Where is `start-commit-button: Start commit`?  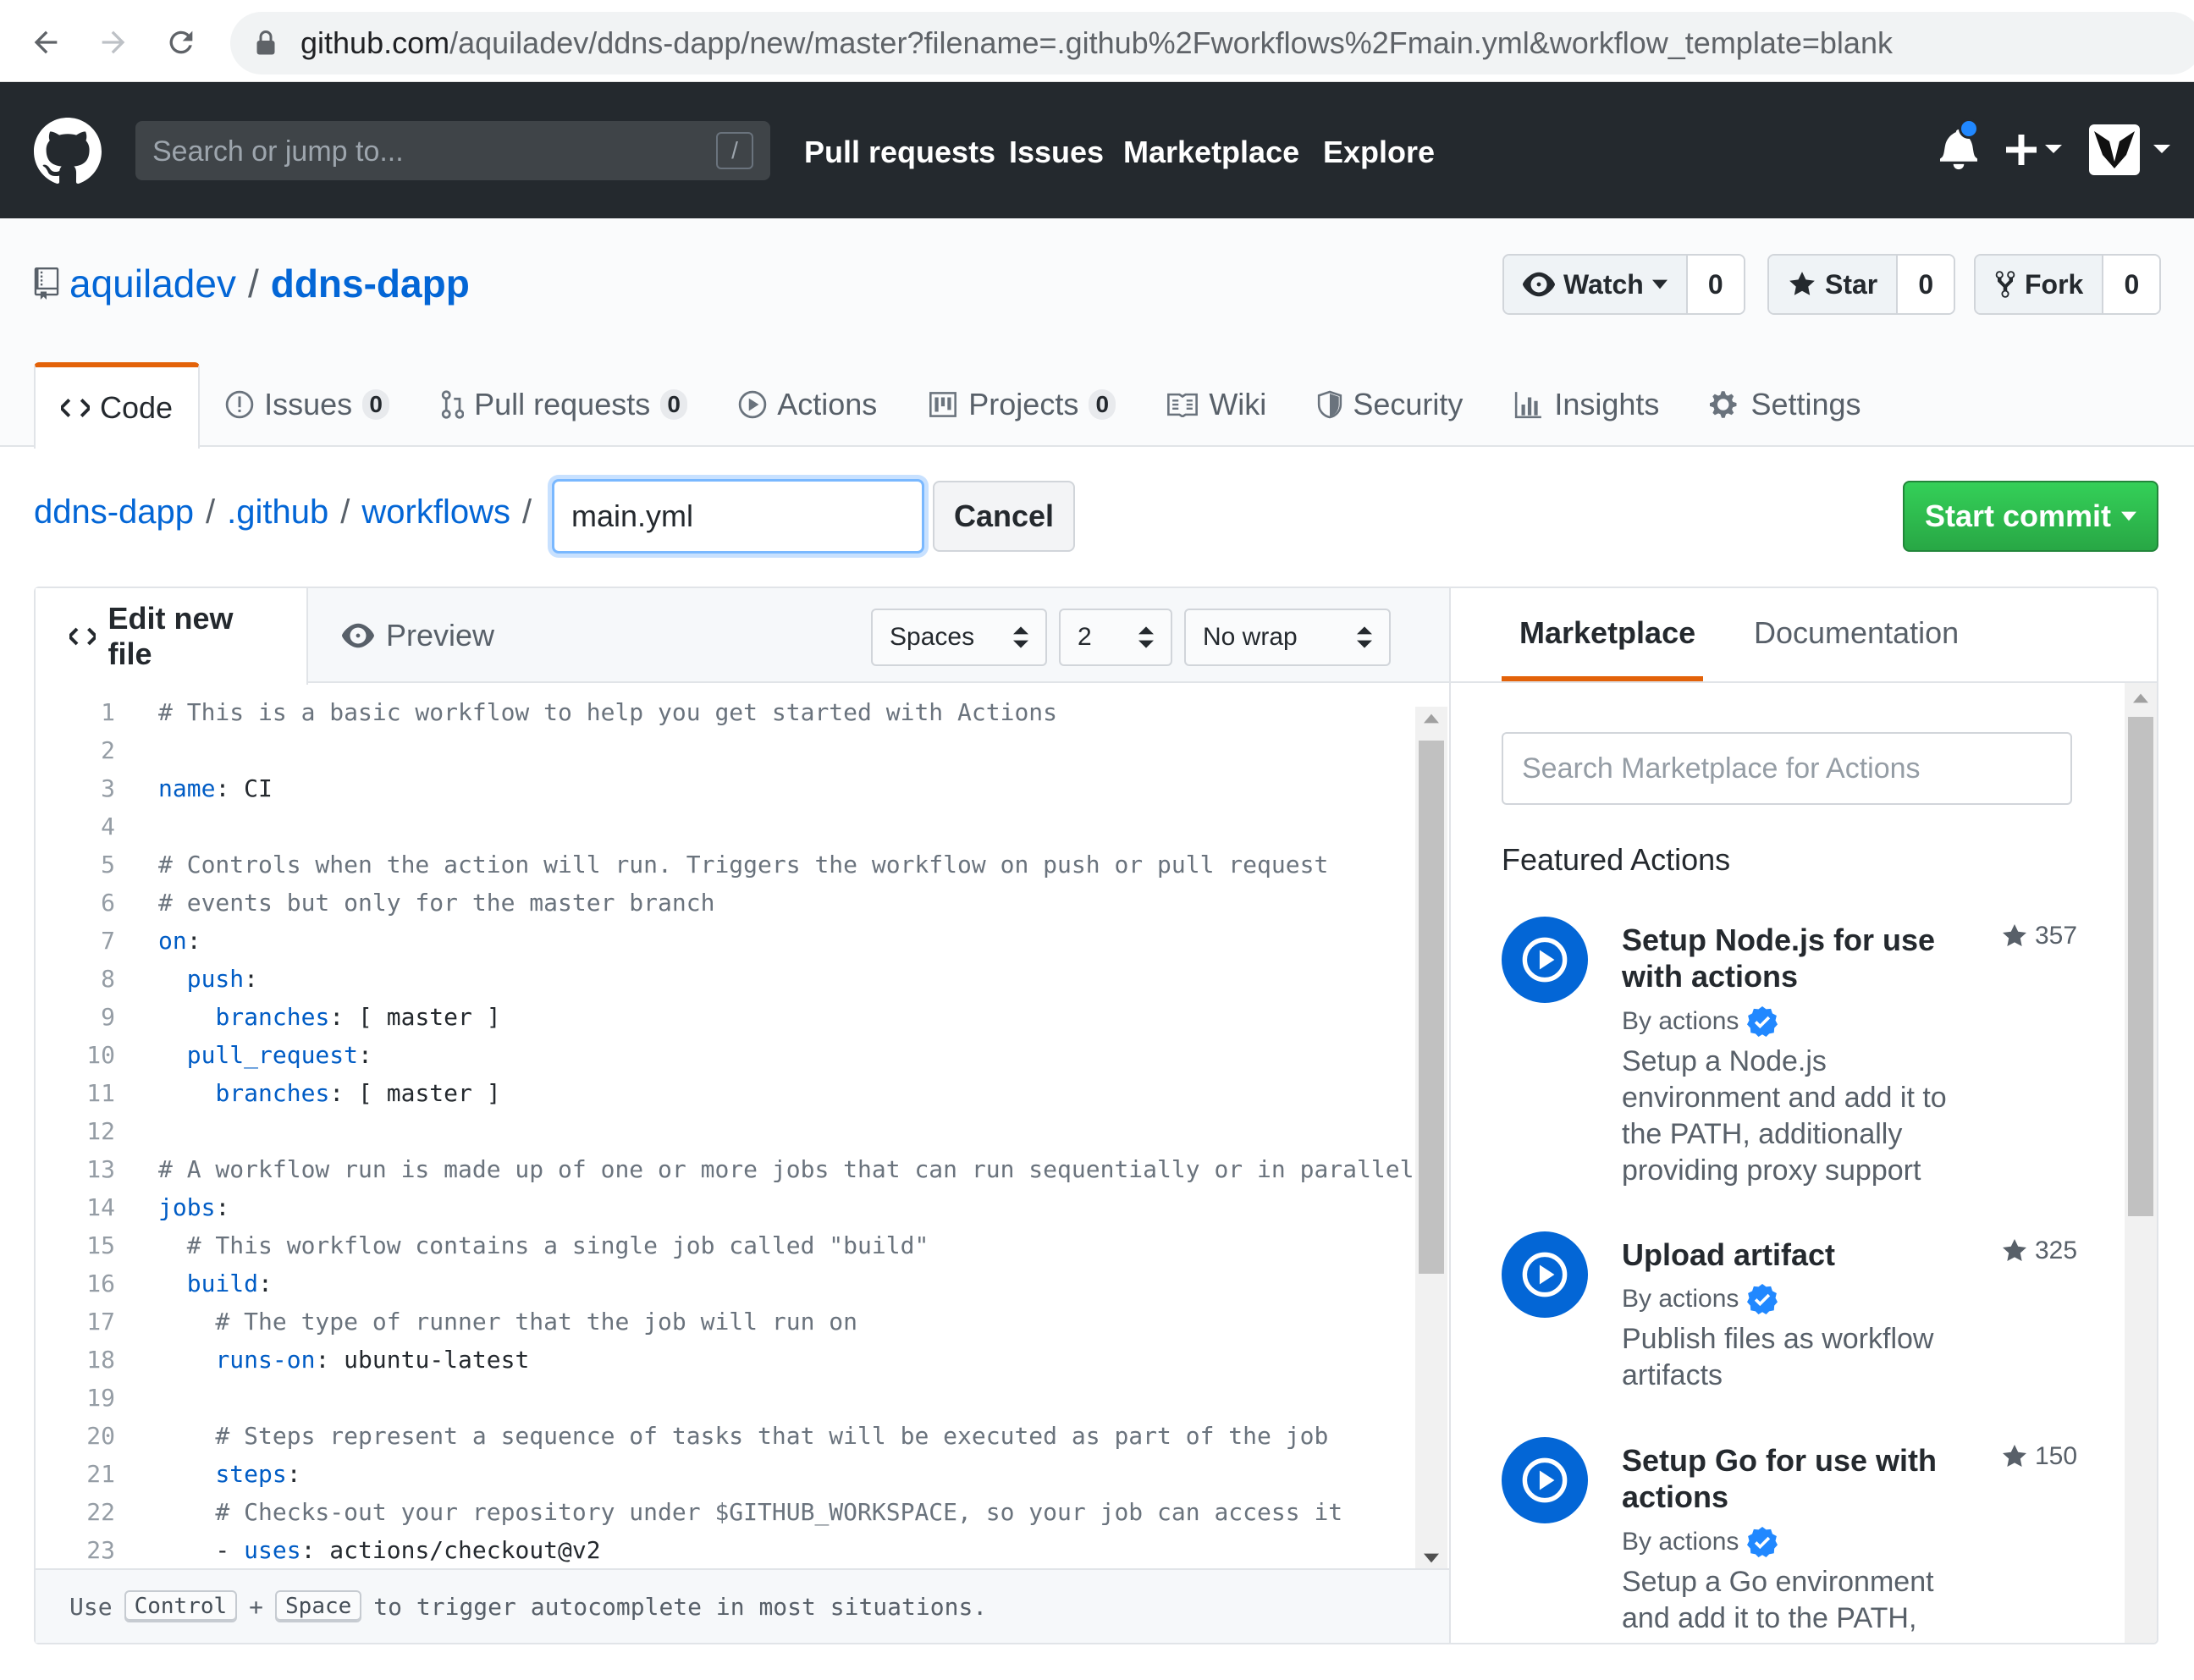 start-commit-button: Start commit is located at coordinates (2030, 516).